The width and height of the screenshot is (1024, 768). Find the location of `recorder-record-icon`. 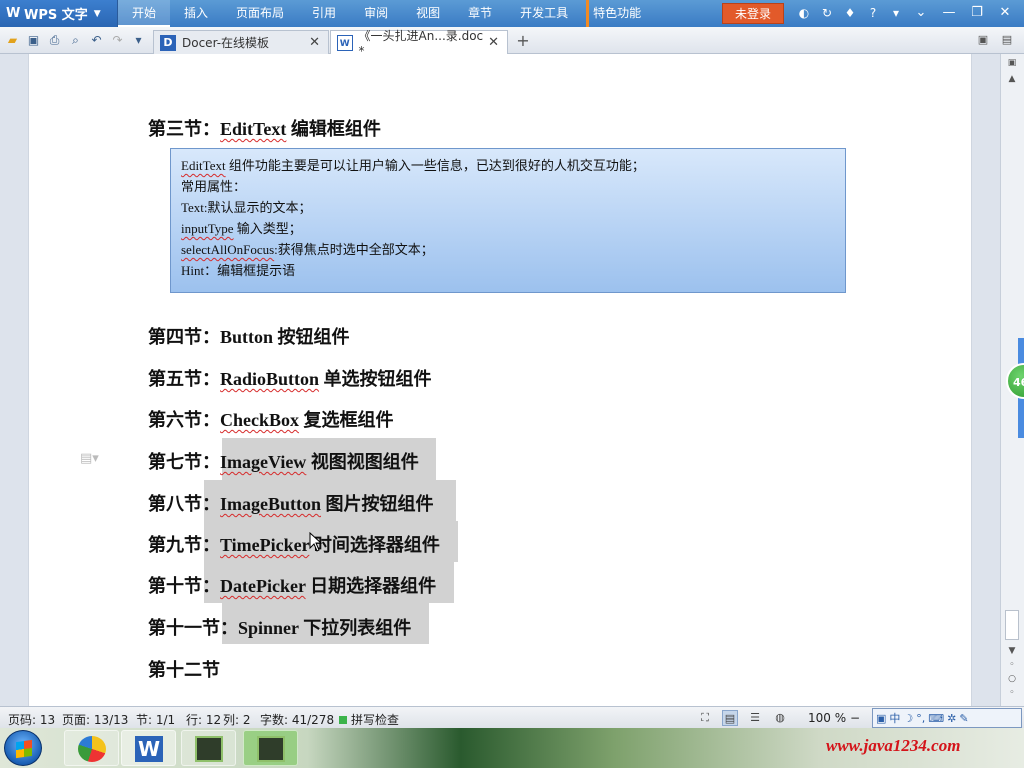

recorder-record-icon is located at coordinates (271, 749).